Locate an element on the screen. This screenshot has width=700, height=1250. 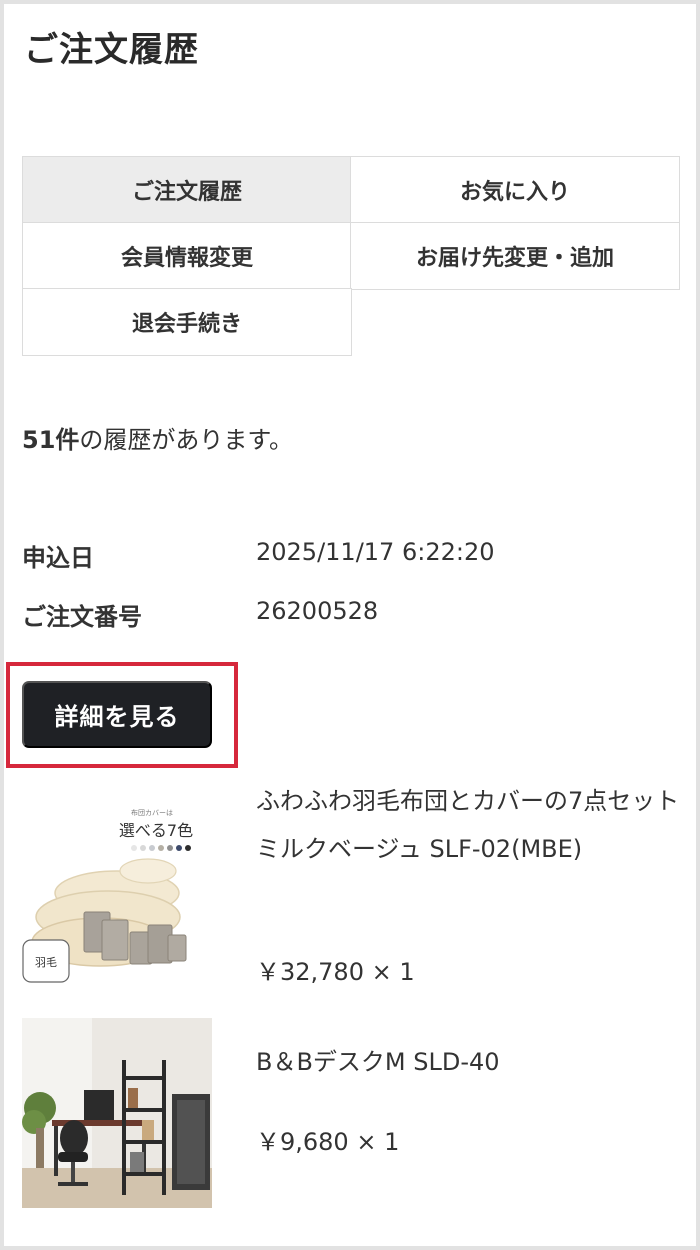
product-name: B＆BデスクM SLD-40 is located at coordinates (471, 1062).